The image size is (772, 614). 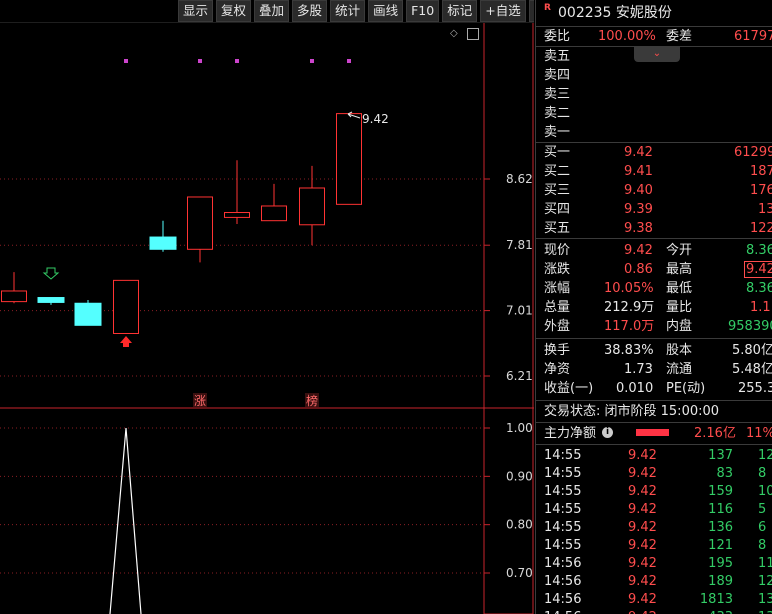 I want to click on tick-row: 14:55 9.42 121 8, so click(x=654, y=546).